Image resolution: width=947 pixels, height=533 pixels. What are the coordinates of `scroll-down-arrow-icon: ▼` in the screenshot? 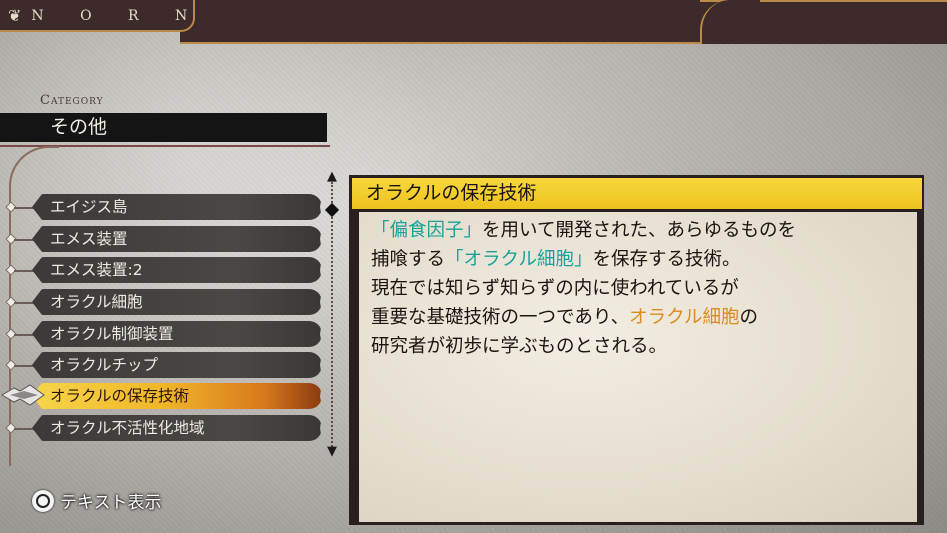 It's located at (332, 451).